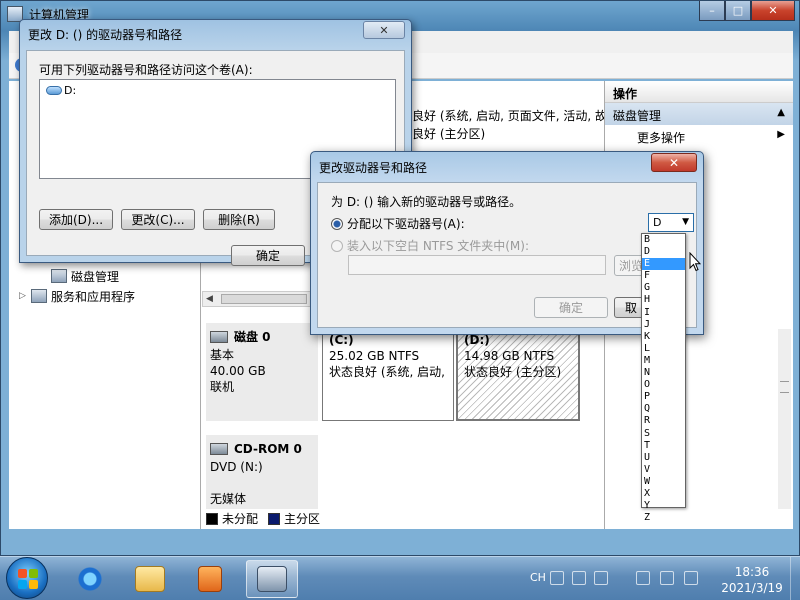 The image size is (800, 600). I want to click on dropdown-option: V, so click(663, 470).